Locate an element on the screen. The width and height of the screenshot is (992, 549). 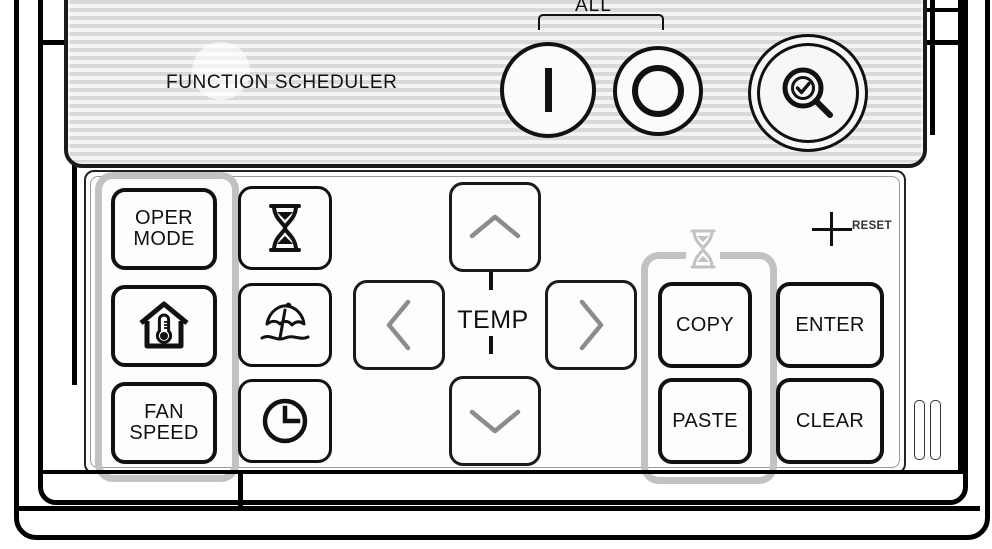
hourglass-icon is located at coordinates (285, 228).